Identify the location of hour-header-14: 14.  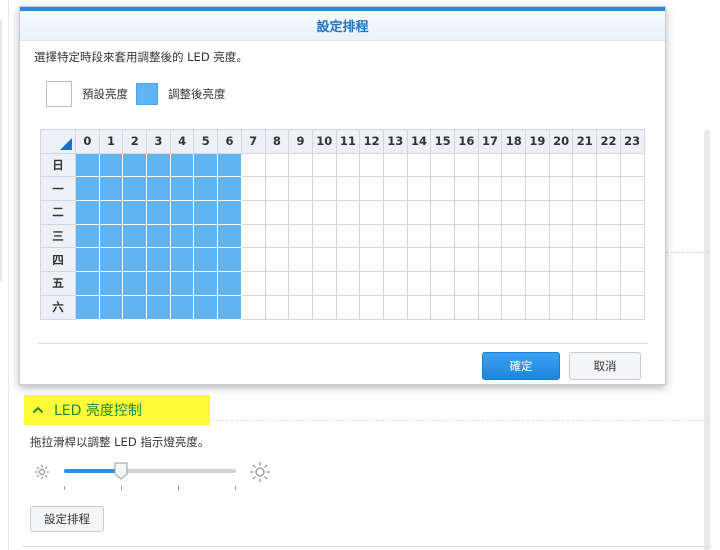
(419, 141).